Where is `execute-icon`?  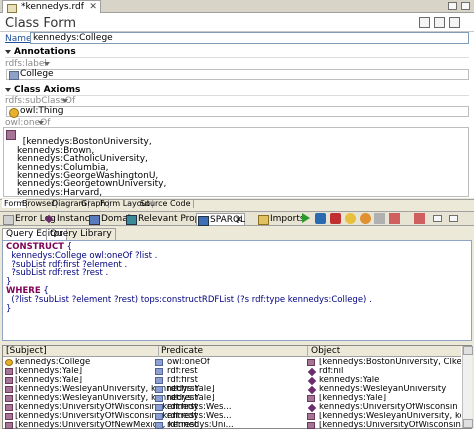 execute-icon is located at coordinates (320, 218).